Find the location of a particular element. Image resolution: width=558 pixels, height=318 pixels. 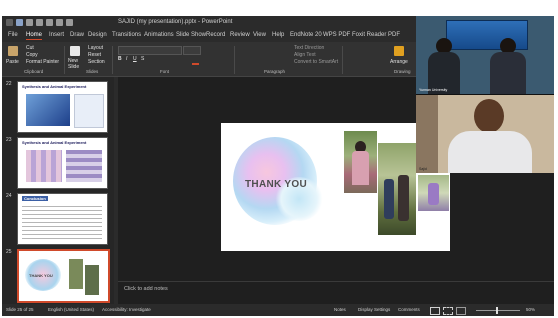

new-slide-icon is located at coordinates (75, 51).